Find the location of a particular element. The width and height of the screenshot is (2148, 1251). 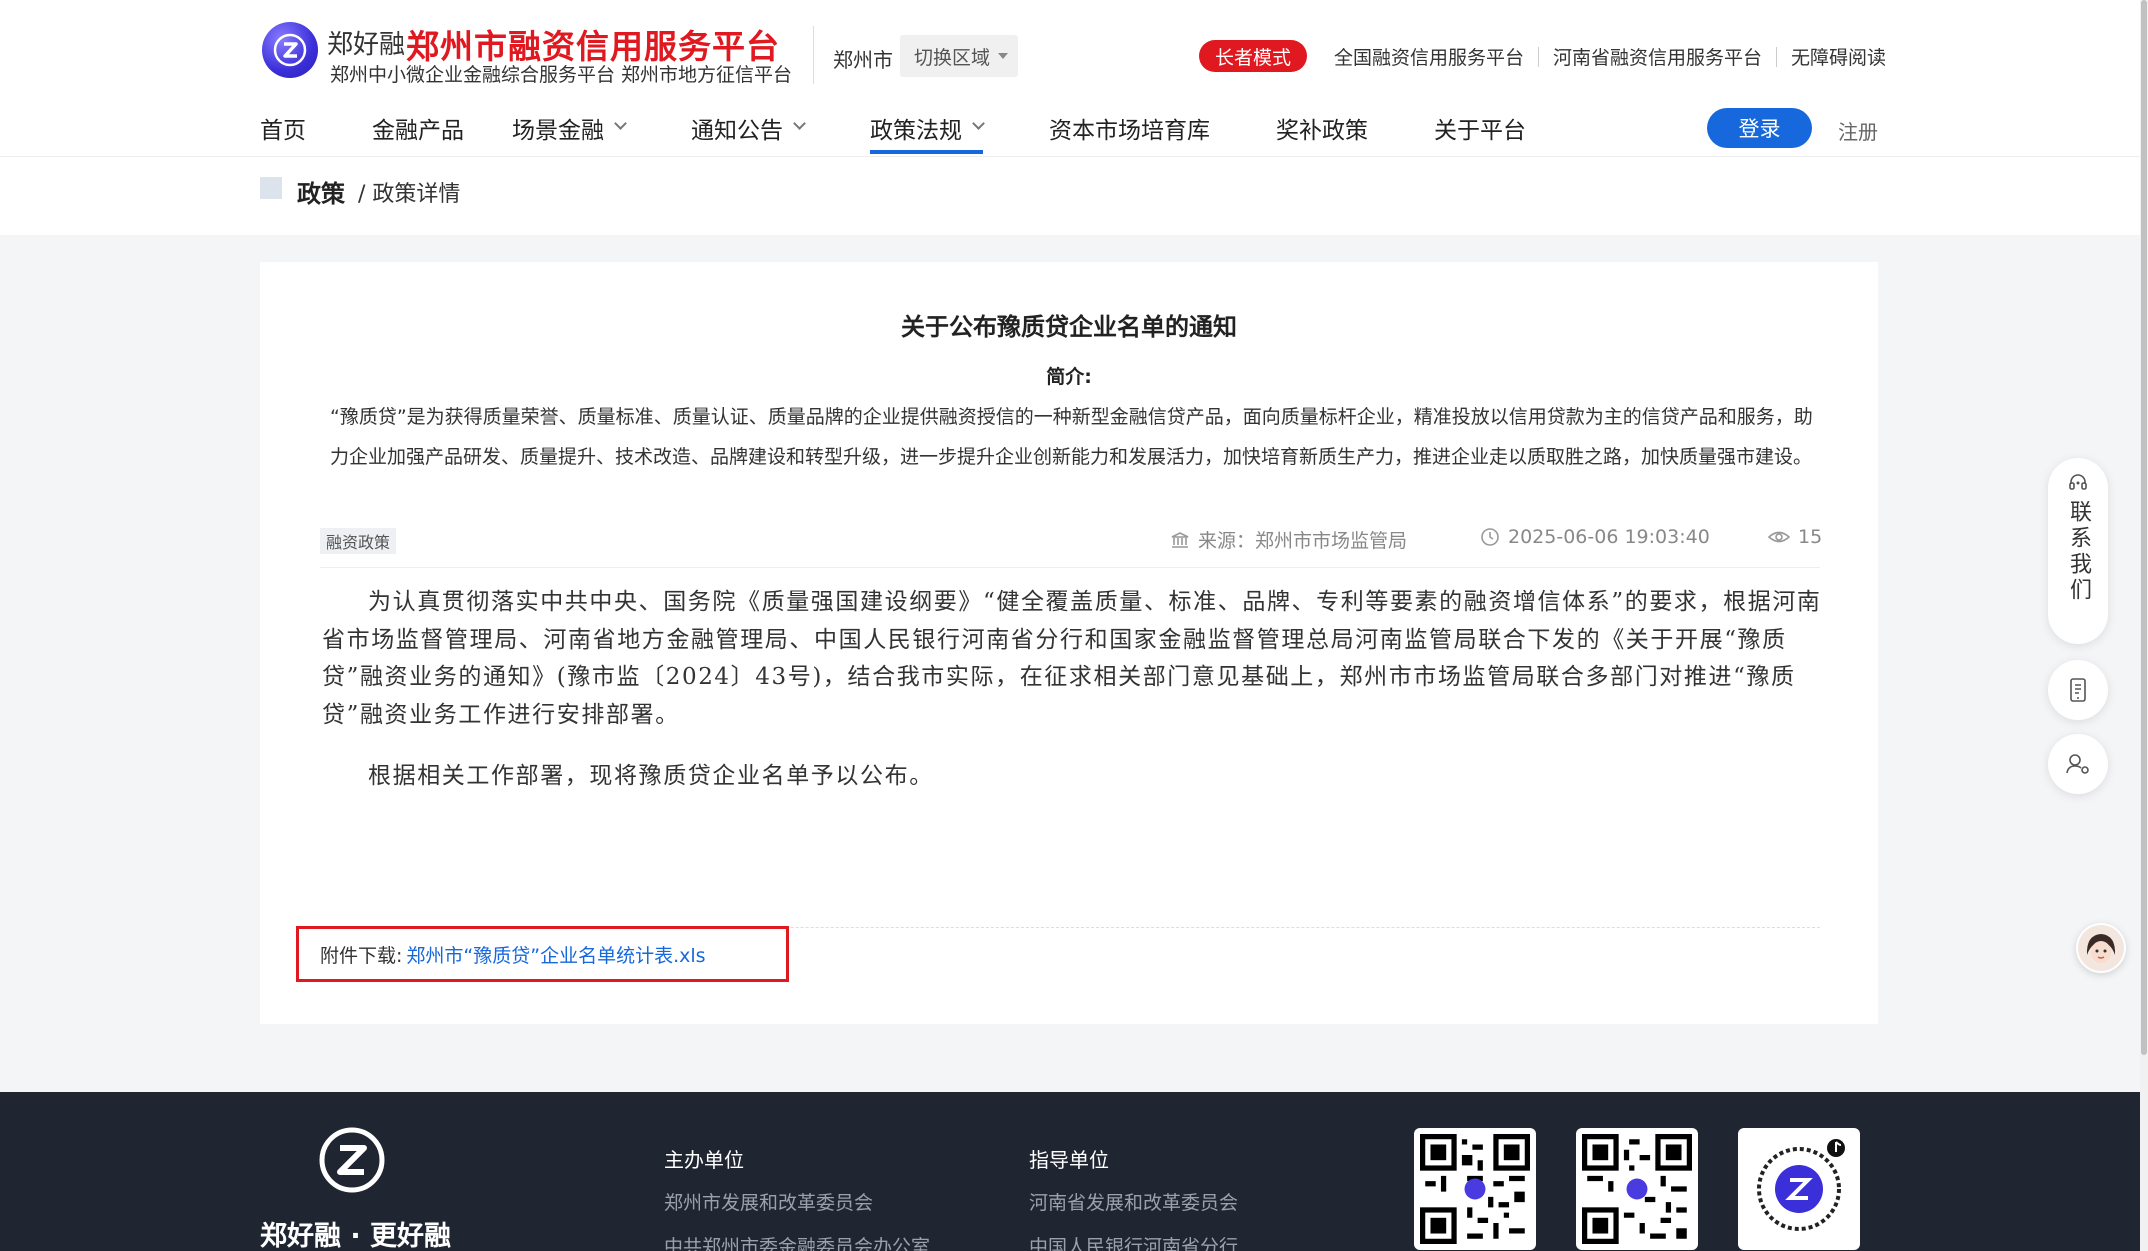

breadcrumb-current: / 政策详情 is located at coordinates (409, 194).